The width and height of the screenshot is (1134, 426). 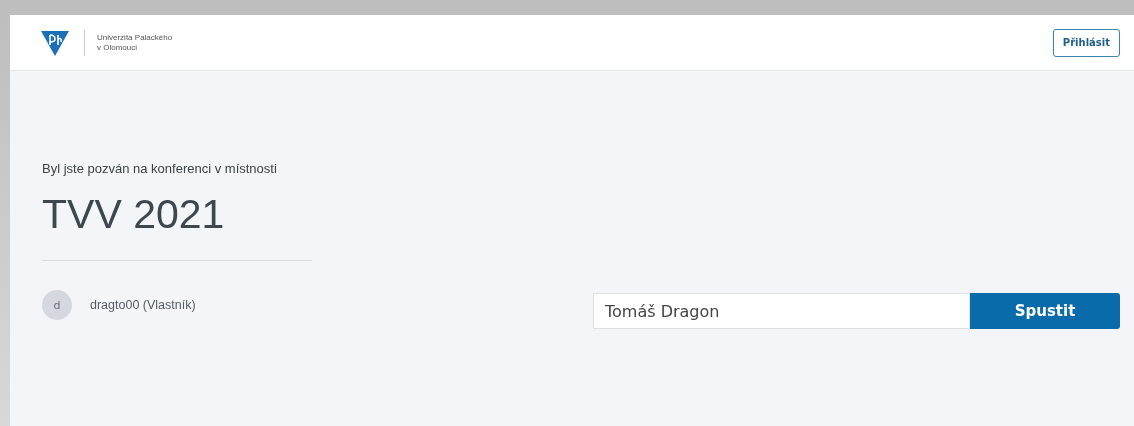 What do you see at coordinates (55, 42) in the screenshot?
I see `university-logo-icon` at bounding box center [55, 42].